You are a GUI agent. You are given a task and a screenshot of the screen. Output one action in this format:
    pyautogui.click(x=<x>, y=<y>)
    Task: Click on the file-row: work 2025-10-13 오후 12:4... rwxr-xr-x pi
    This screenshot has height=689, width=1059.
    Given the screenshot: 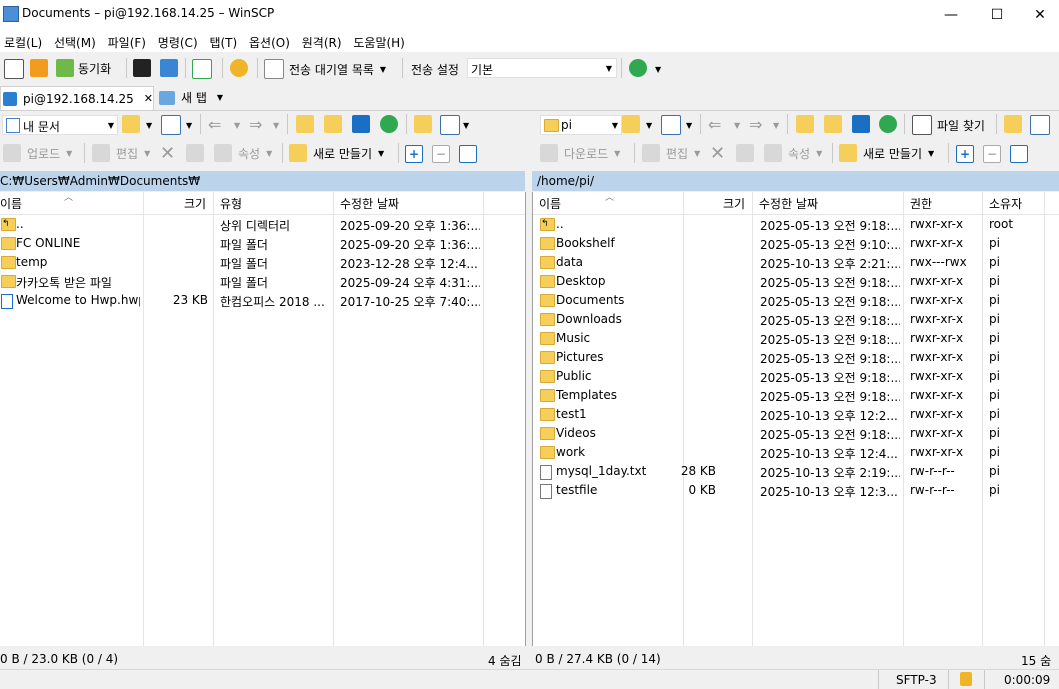 What is the action you would take?
    pyautogui.click(x=796, y=452)
    